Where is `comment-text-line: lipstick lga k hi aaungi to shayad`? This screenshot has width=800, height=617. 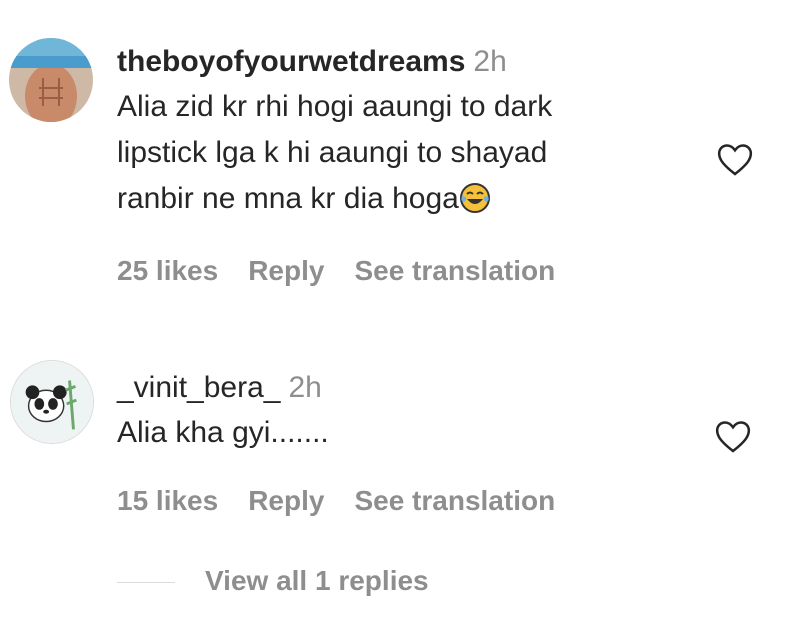 comment-text-line: lipstick lga k hi aaungi to shayad is located at coordinates (332, 152).